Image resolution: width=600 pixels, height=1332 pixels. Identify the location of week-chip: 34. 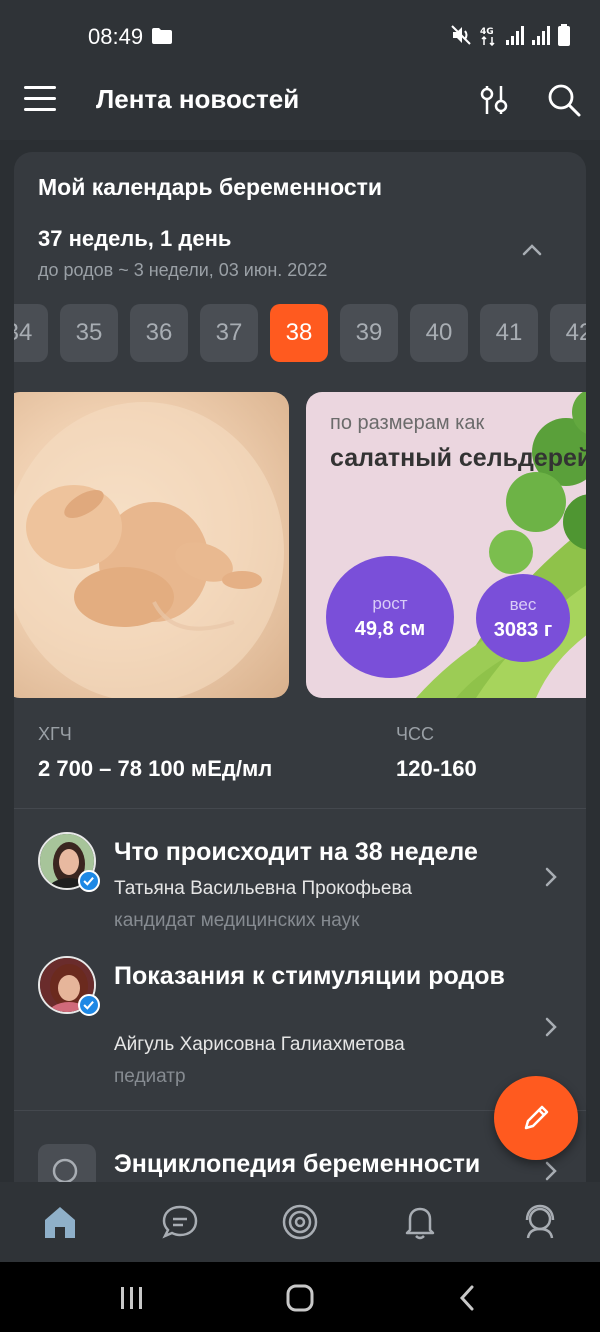
(31, 333).